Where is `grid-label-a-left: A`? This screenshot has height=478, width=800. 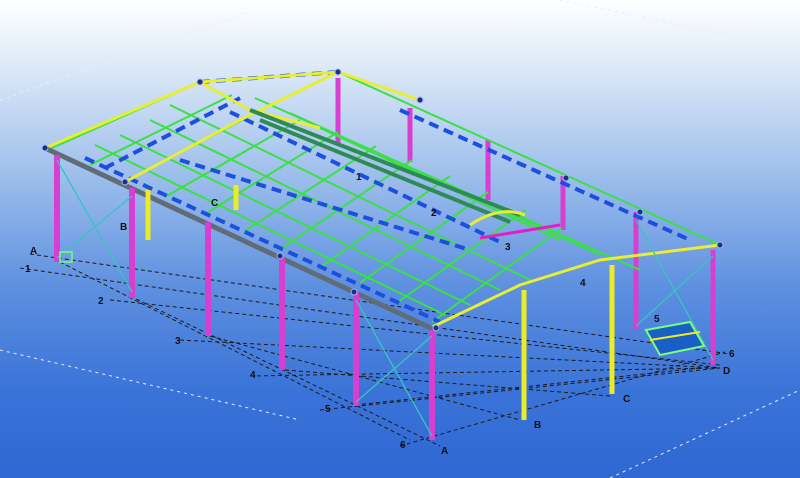
grid-label-a-left: A is located at coordinates (33, 251).